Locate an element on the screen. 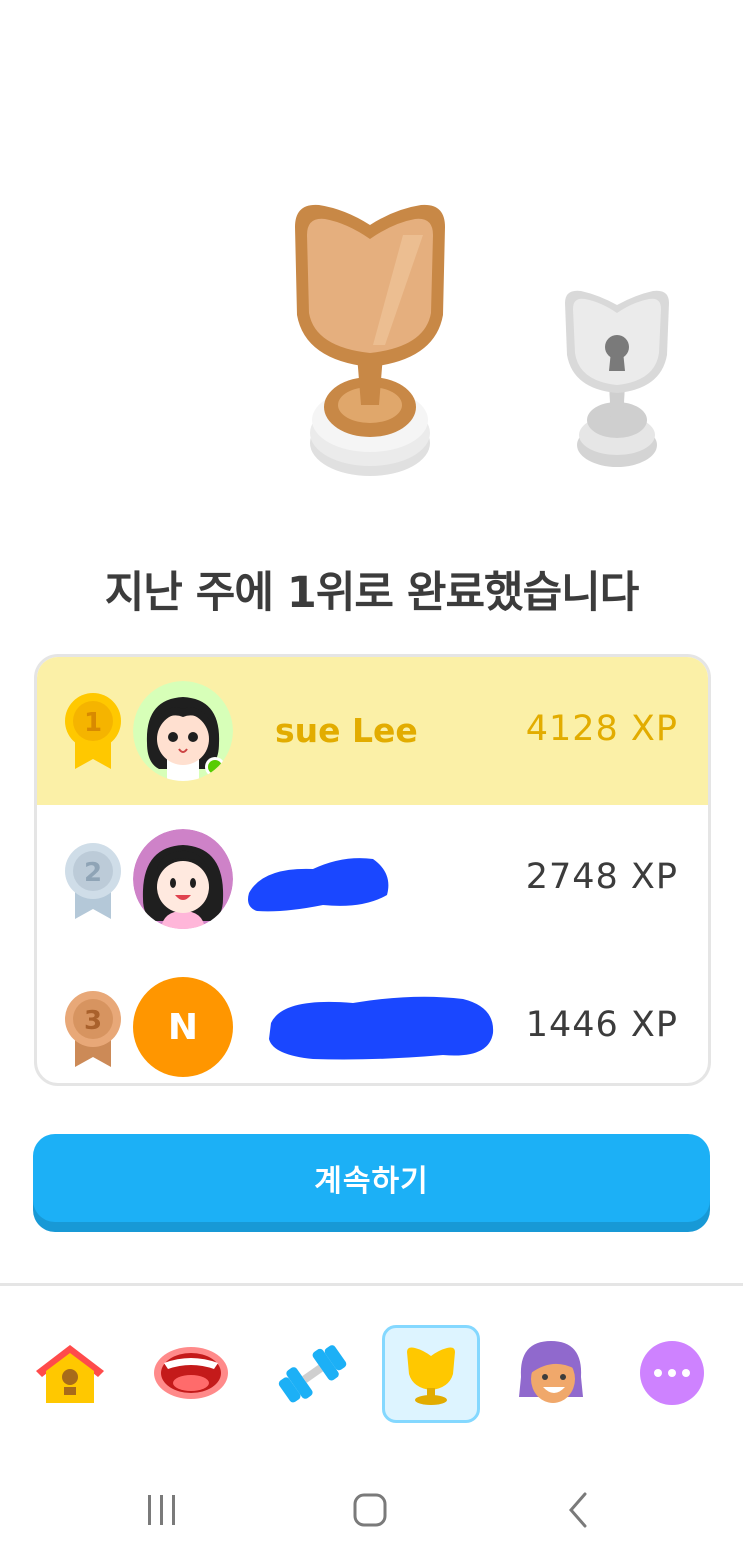  tab-home is located at coordinates (70, 1373).